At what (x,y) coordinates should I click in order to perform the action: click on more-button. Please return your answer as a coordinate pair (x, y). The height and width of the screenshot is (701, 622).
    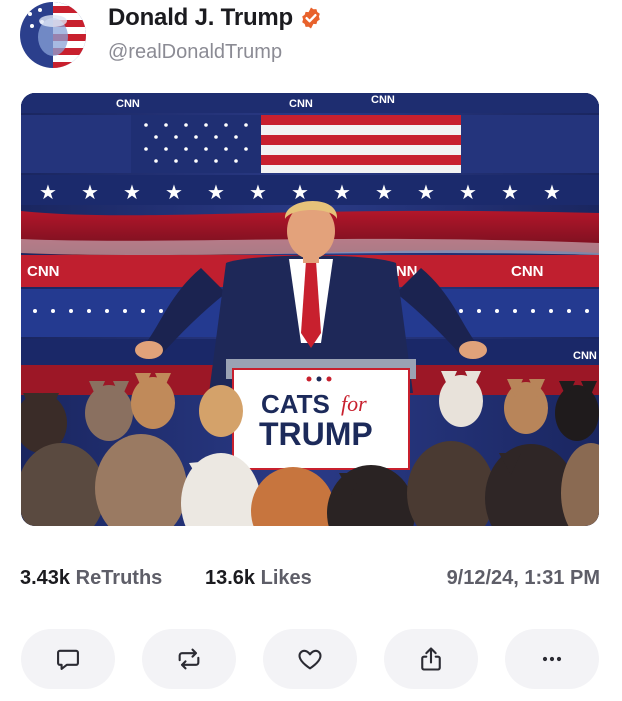
    Looking at the image, I should click on (552, 659).